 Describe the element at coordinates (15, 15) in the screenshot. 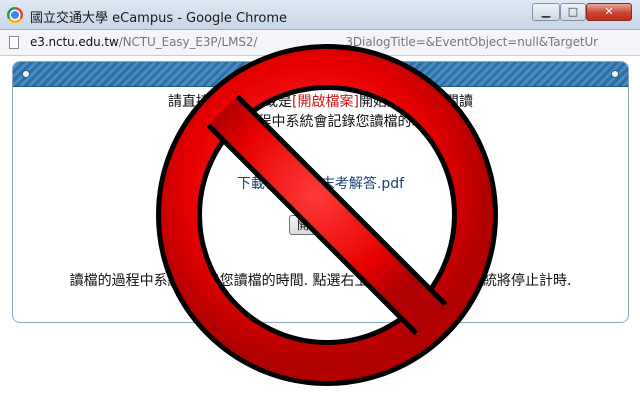

I see `chrome-logo-icon` at that location.